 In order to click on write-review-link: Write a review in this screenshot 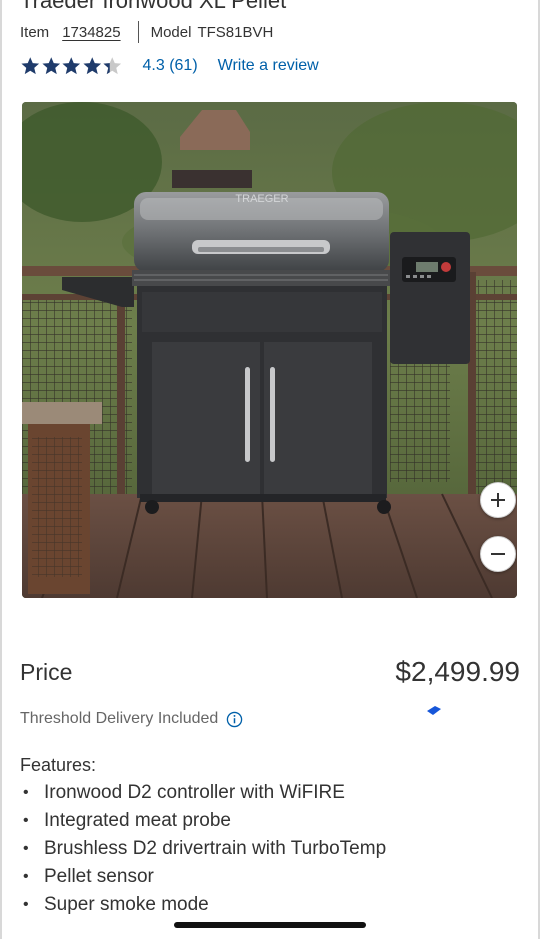, I will do `click(268, 66)`.